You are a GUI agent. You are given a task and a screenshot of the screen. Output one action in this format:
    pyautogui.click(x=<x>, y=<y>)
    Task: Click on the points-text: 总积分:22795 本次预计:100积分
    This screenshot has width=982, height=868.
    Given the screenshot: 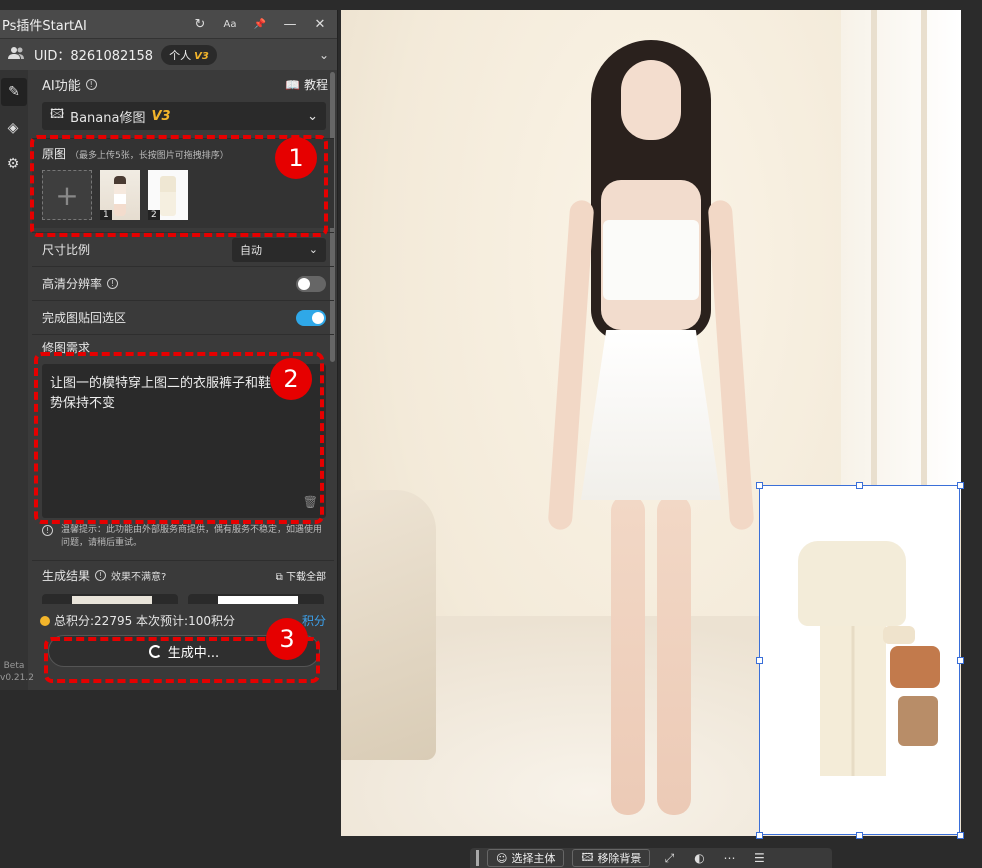 What is the action you would take?
    pyautogui.click(x=144, y=621)
    